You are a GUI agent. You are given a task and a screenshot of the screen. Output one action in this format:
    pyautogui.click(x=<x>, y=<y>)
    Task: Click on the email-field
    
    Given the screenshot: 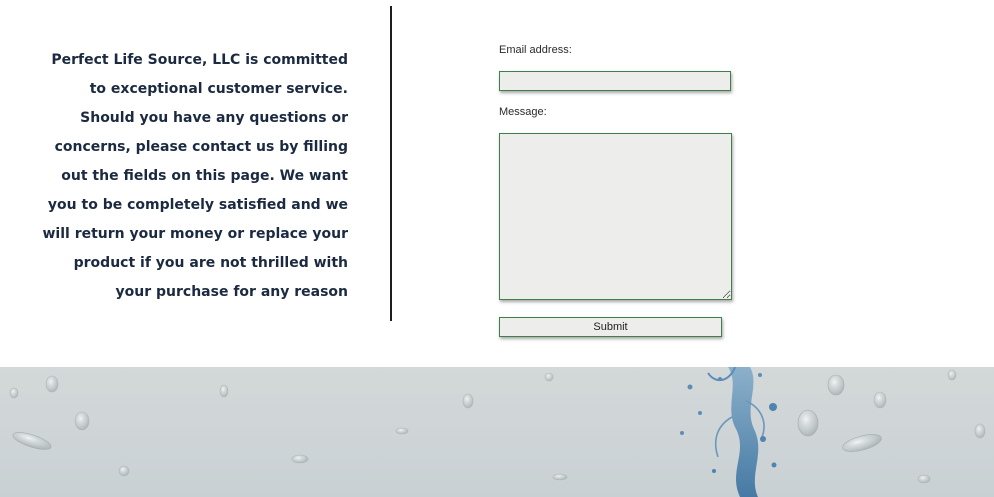 What is the action you would take?
    pyautogui.click(x=615, y=81)
    